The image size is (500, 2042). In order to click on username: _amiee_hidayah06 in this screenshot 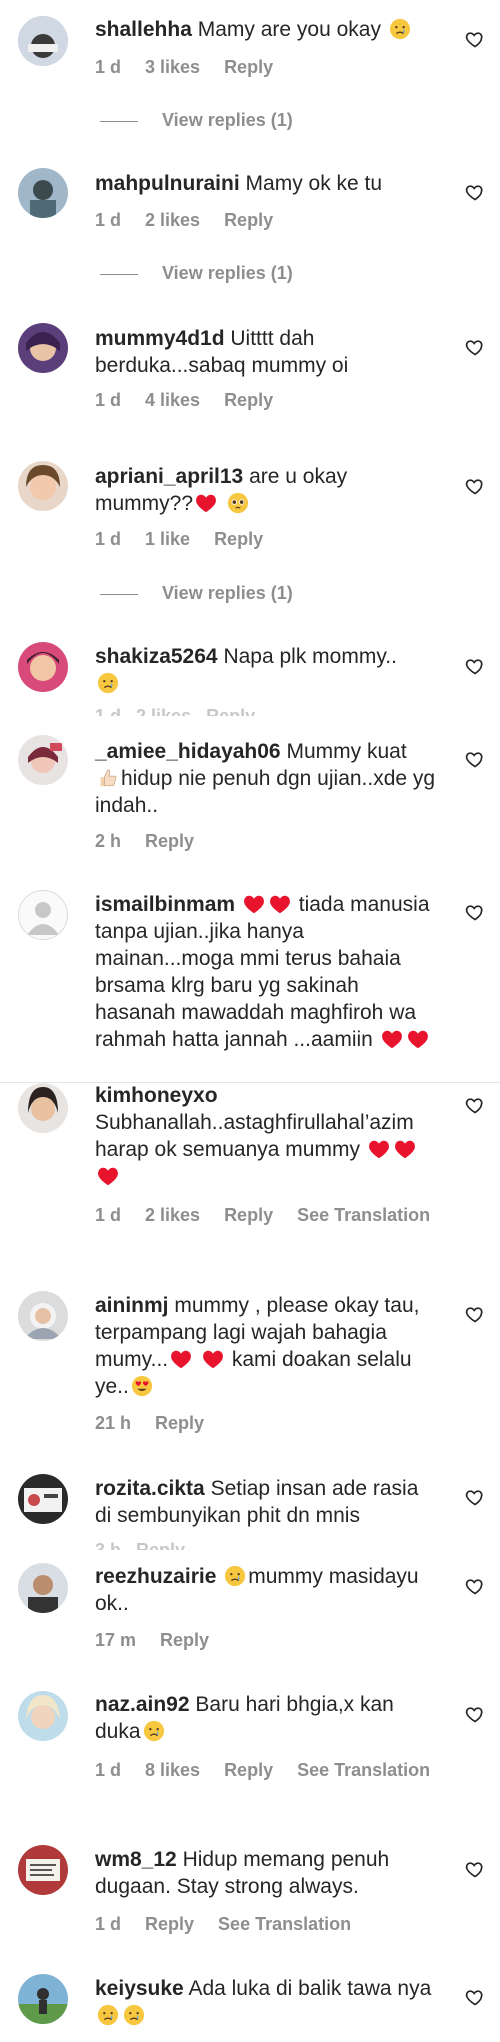, I will do `click(188, 751)`.